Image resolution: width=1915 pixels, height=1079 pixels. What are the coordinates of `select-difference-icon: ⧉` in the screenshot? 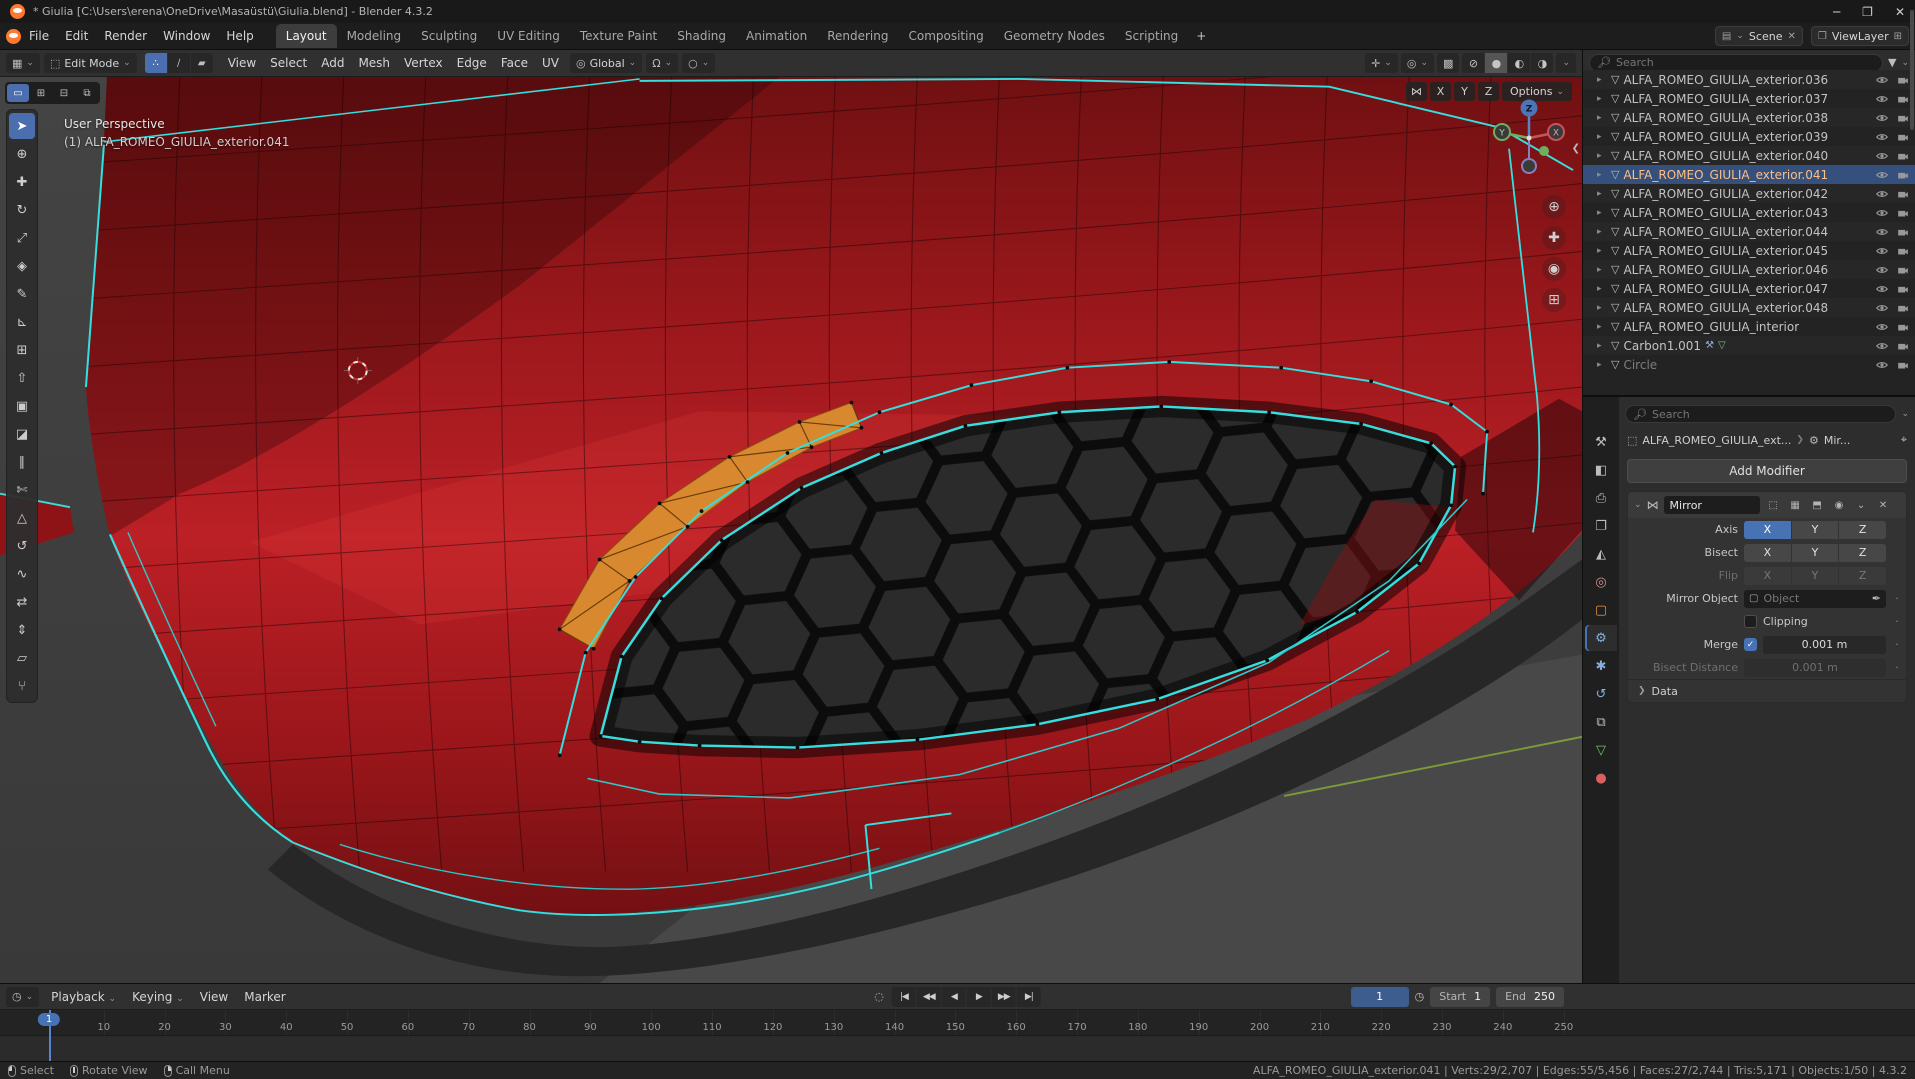 It's located at (87, 93).